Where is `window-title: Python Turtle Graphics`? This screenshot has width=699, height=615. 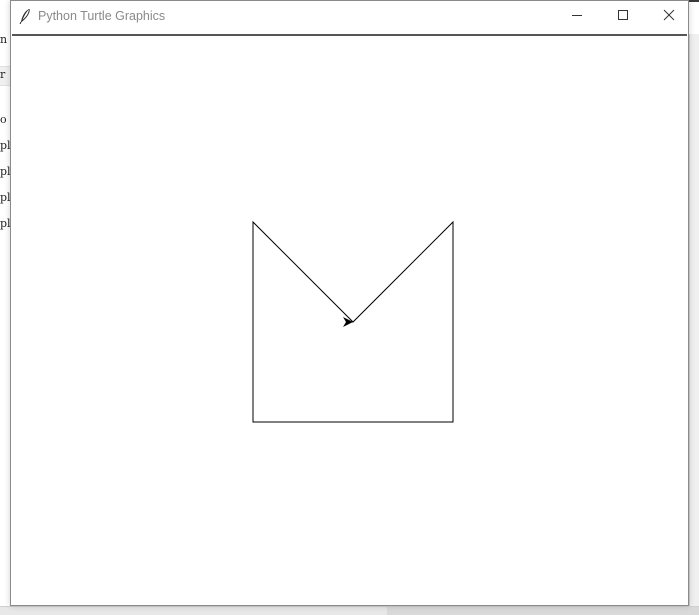
window-title: Python Turtle Graphics is located at coordinates (102, 16).